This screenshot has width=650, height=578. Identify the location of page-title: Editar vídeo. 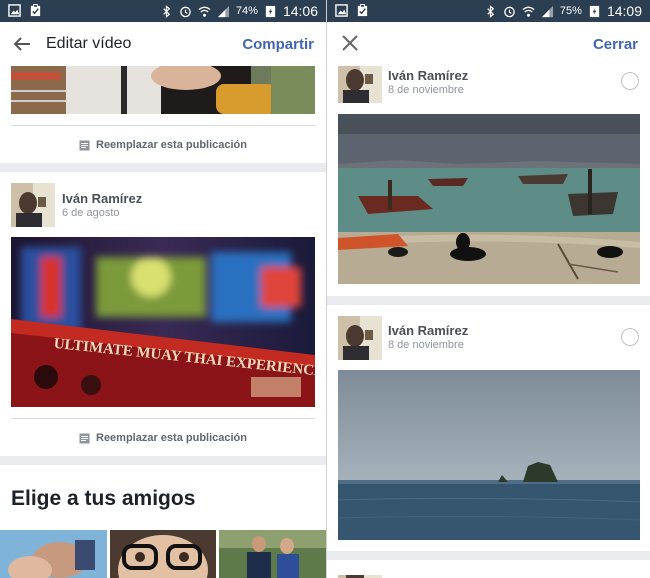
(89, 43).